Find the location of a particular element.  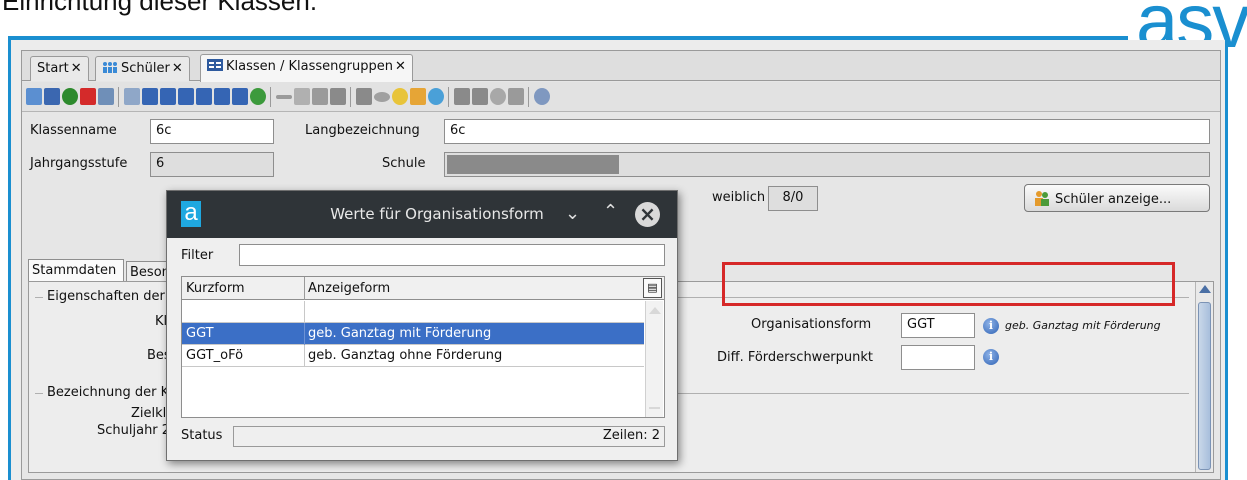

bulb-icon is located at coordinates (400, 96).